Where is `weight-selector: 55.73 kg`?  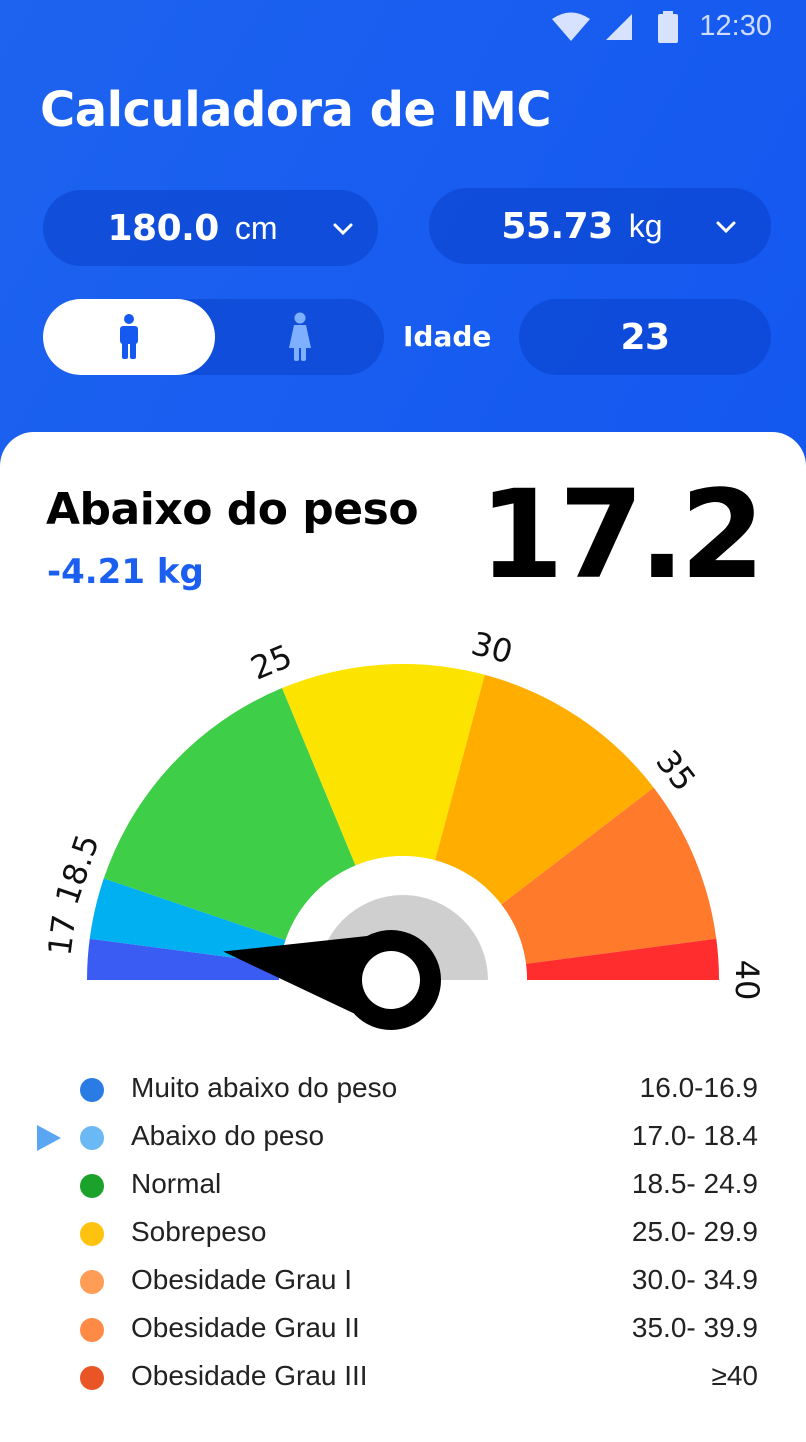
weight-selector: 55.73 kg is located at coordinates (600, 226).